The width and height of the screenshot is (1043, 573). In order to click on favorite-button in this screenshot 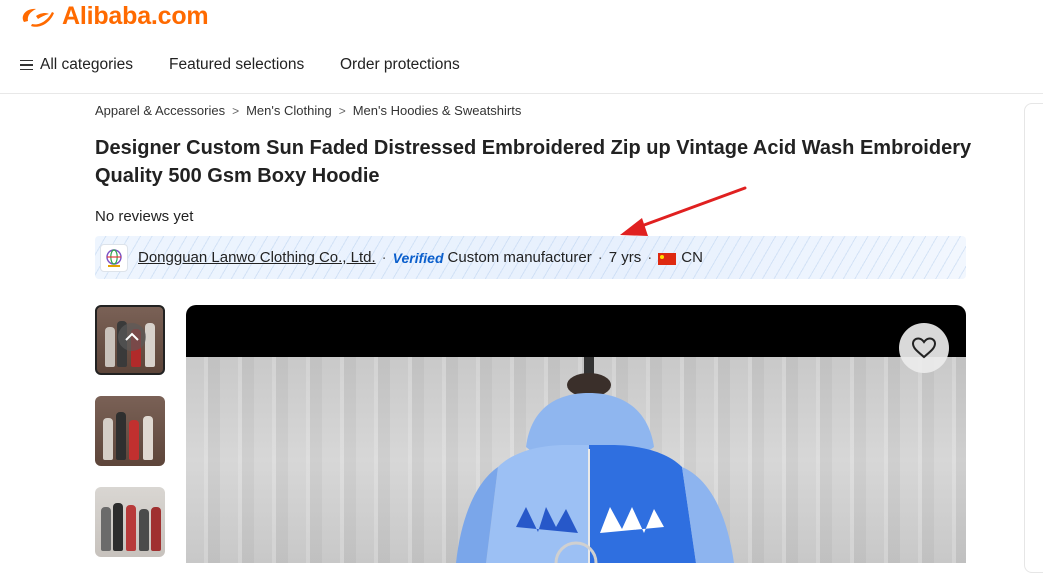, I will do `click(924, 348)`.